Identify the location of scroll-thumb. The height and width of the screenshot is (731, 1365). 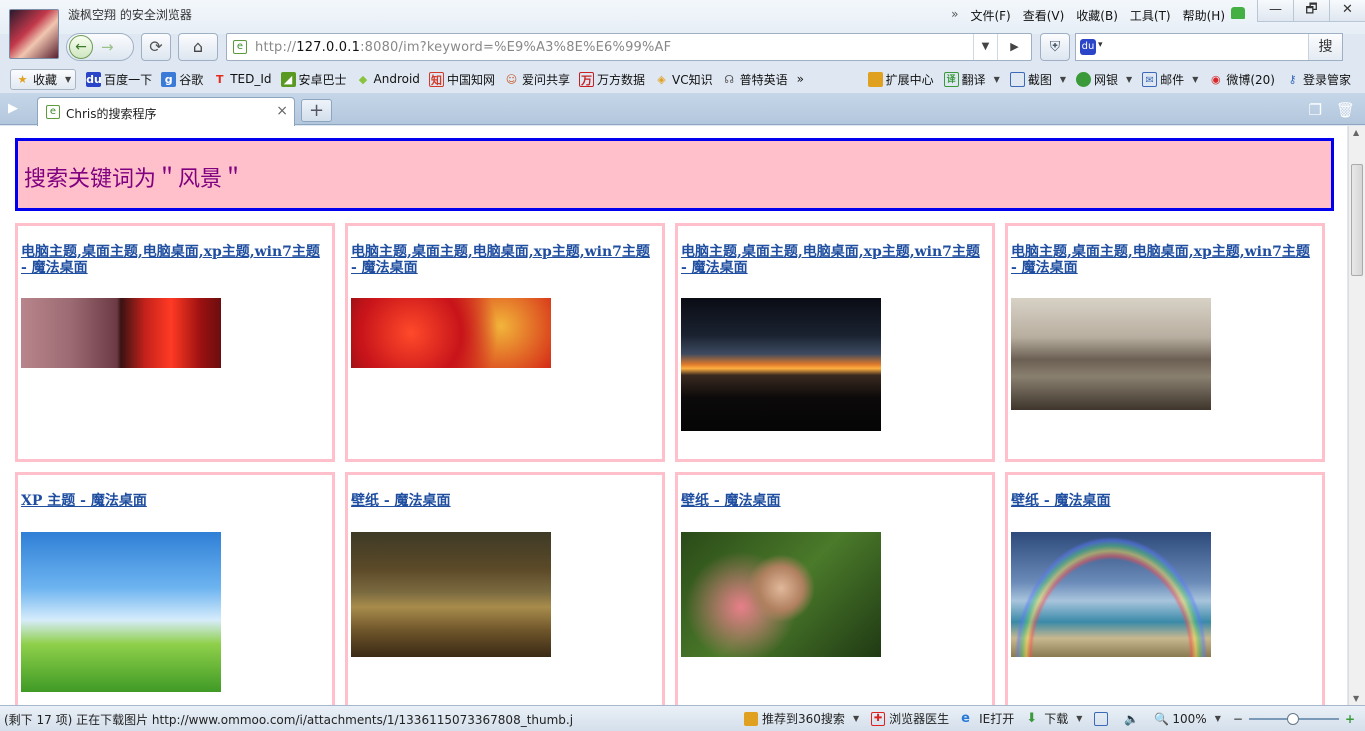
(1357, 220).